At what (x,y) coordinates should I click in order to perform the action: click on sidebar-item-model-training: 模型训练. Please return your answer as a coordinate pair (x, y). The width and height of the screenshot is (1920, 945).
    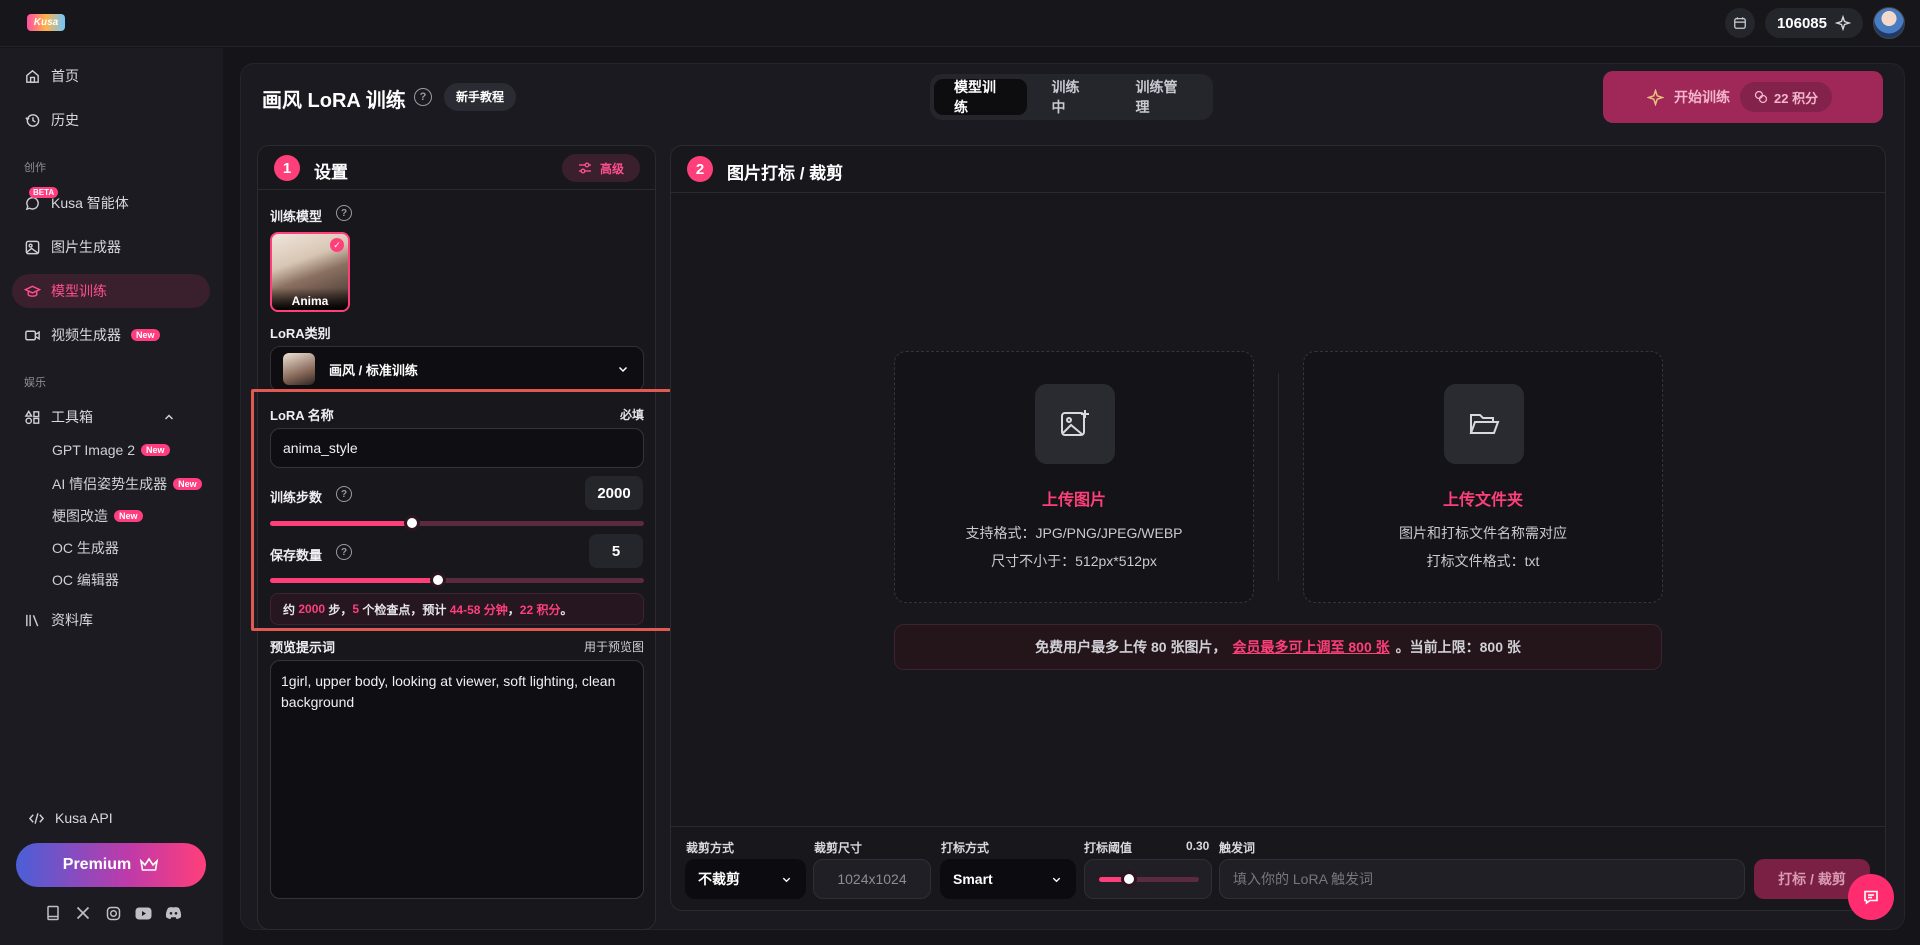
    Looking at the image, I should click on (111, 291).